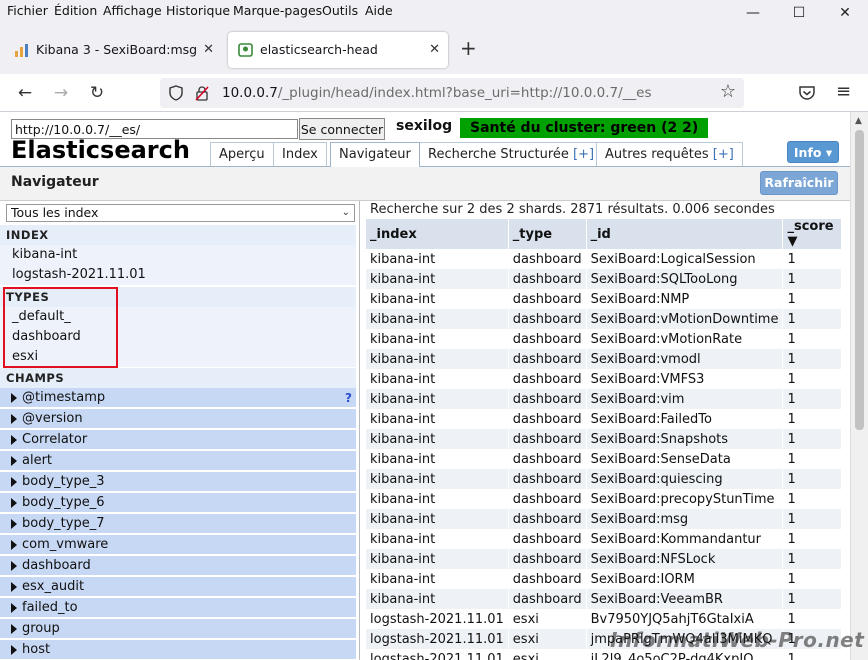 The image size is (868, 660). I want to click on sidebar-field-item: @version, so click(178, 419).